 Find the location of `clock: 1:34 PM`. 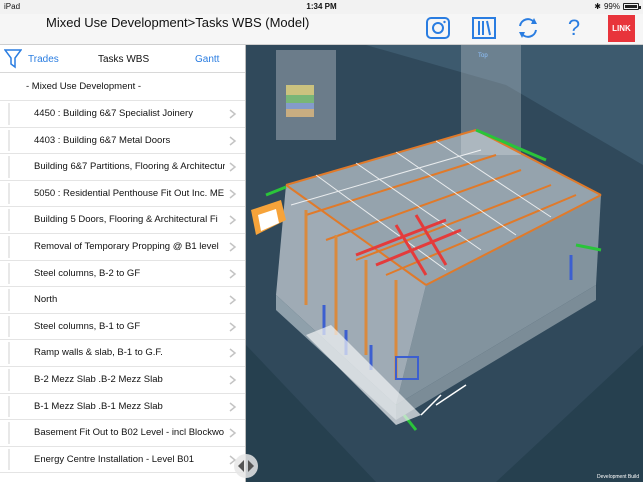

clock: 1:34 PM is located at coordinates (321, 6).